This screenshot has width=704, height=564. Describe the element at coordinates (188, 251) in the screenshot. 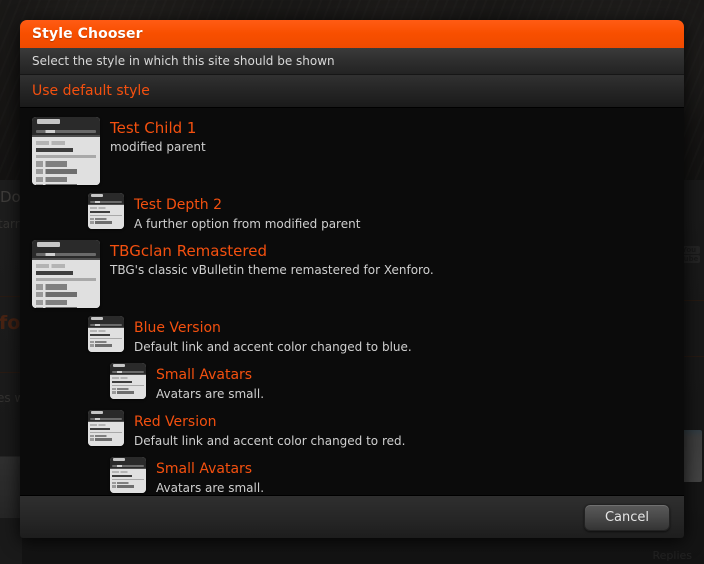

I see `style-name-link: TBGclan Remastered` at that location.